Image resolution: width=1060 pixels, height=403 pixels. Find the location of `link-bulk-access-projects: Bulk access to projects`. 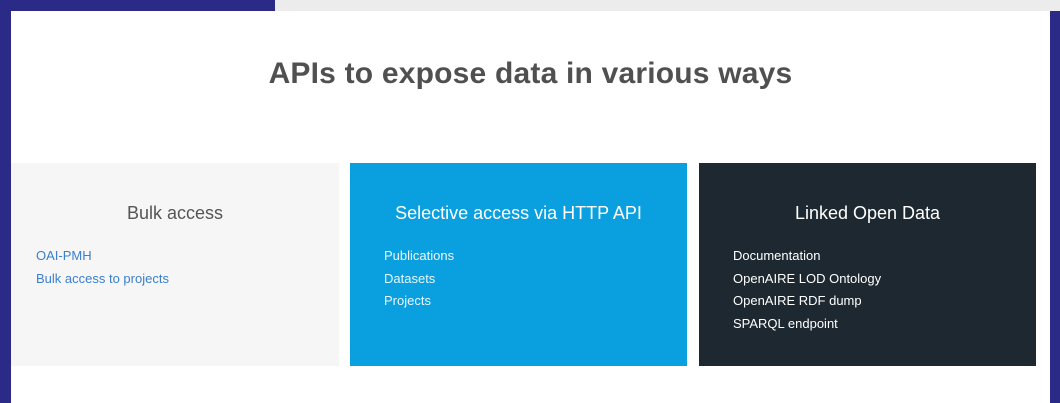

link-bulk-access-projects: Bulk access to projects is located at coordinates (102, 279).